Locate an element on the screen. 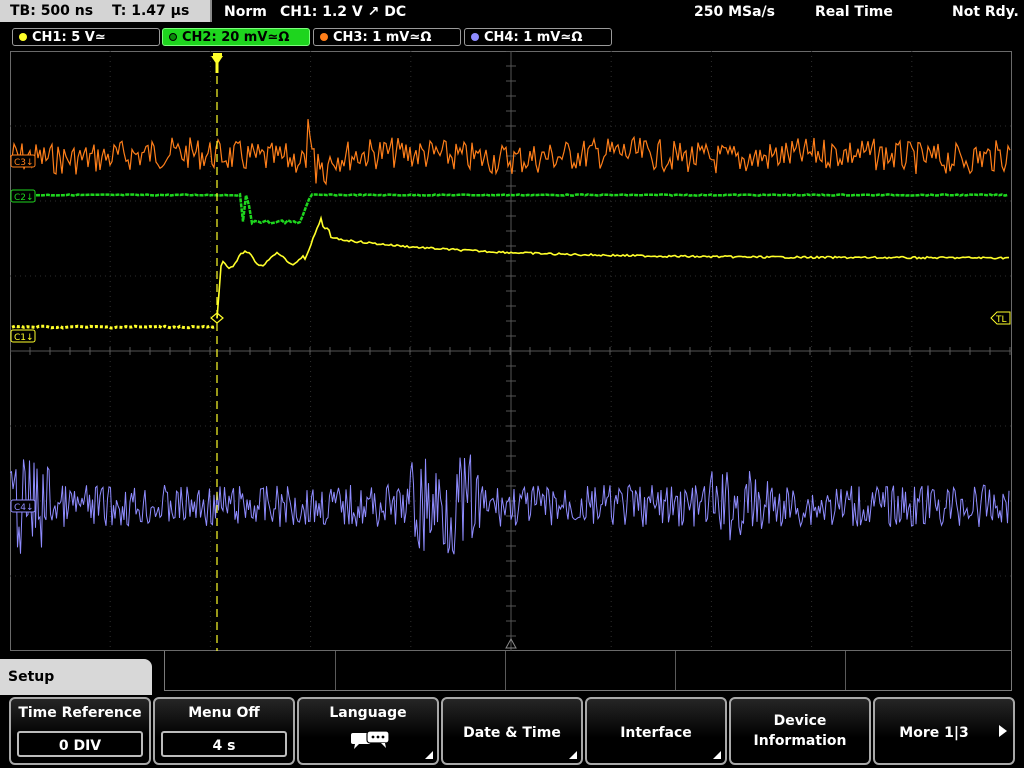  channel-tab-ch1: CH1: 5 V≃ is located at coordinates (86, 37).